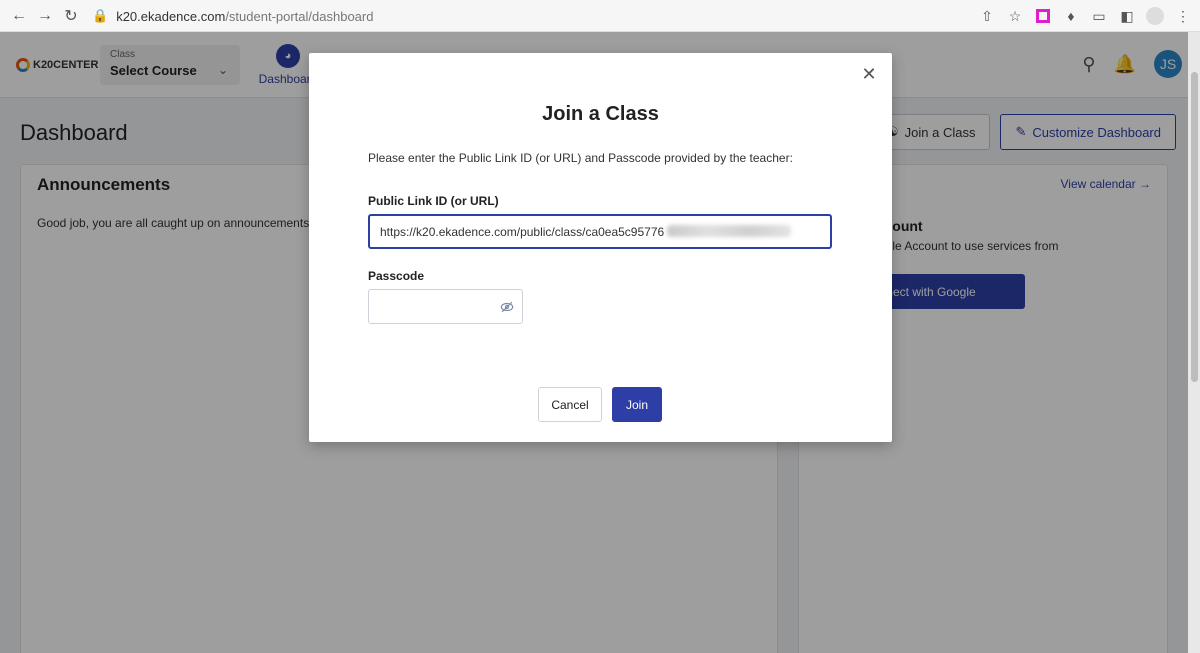 This screenshot has height=653, width=1200. Describe the element at coordinates (1015, 16) in the screenshot. I see `star-icon: ☆` at that location.